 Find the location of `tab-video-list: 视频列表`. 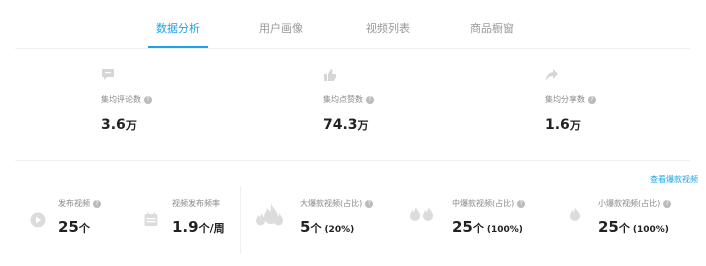

tab-video-list: 视频列表 is located at coordinates (388, 28).